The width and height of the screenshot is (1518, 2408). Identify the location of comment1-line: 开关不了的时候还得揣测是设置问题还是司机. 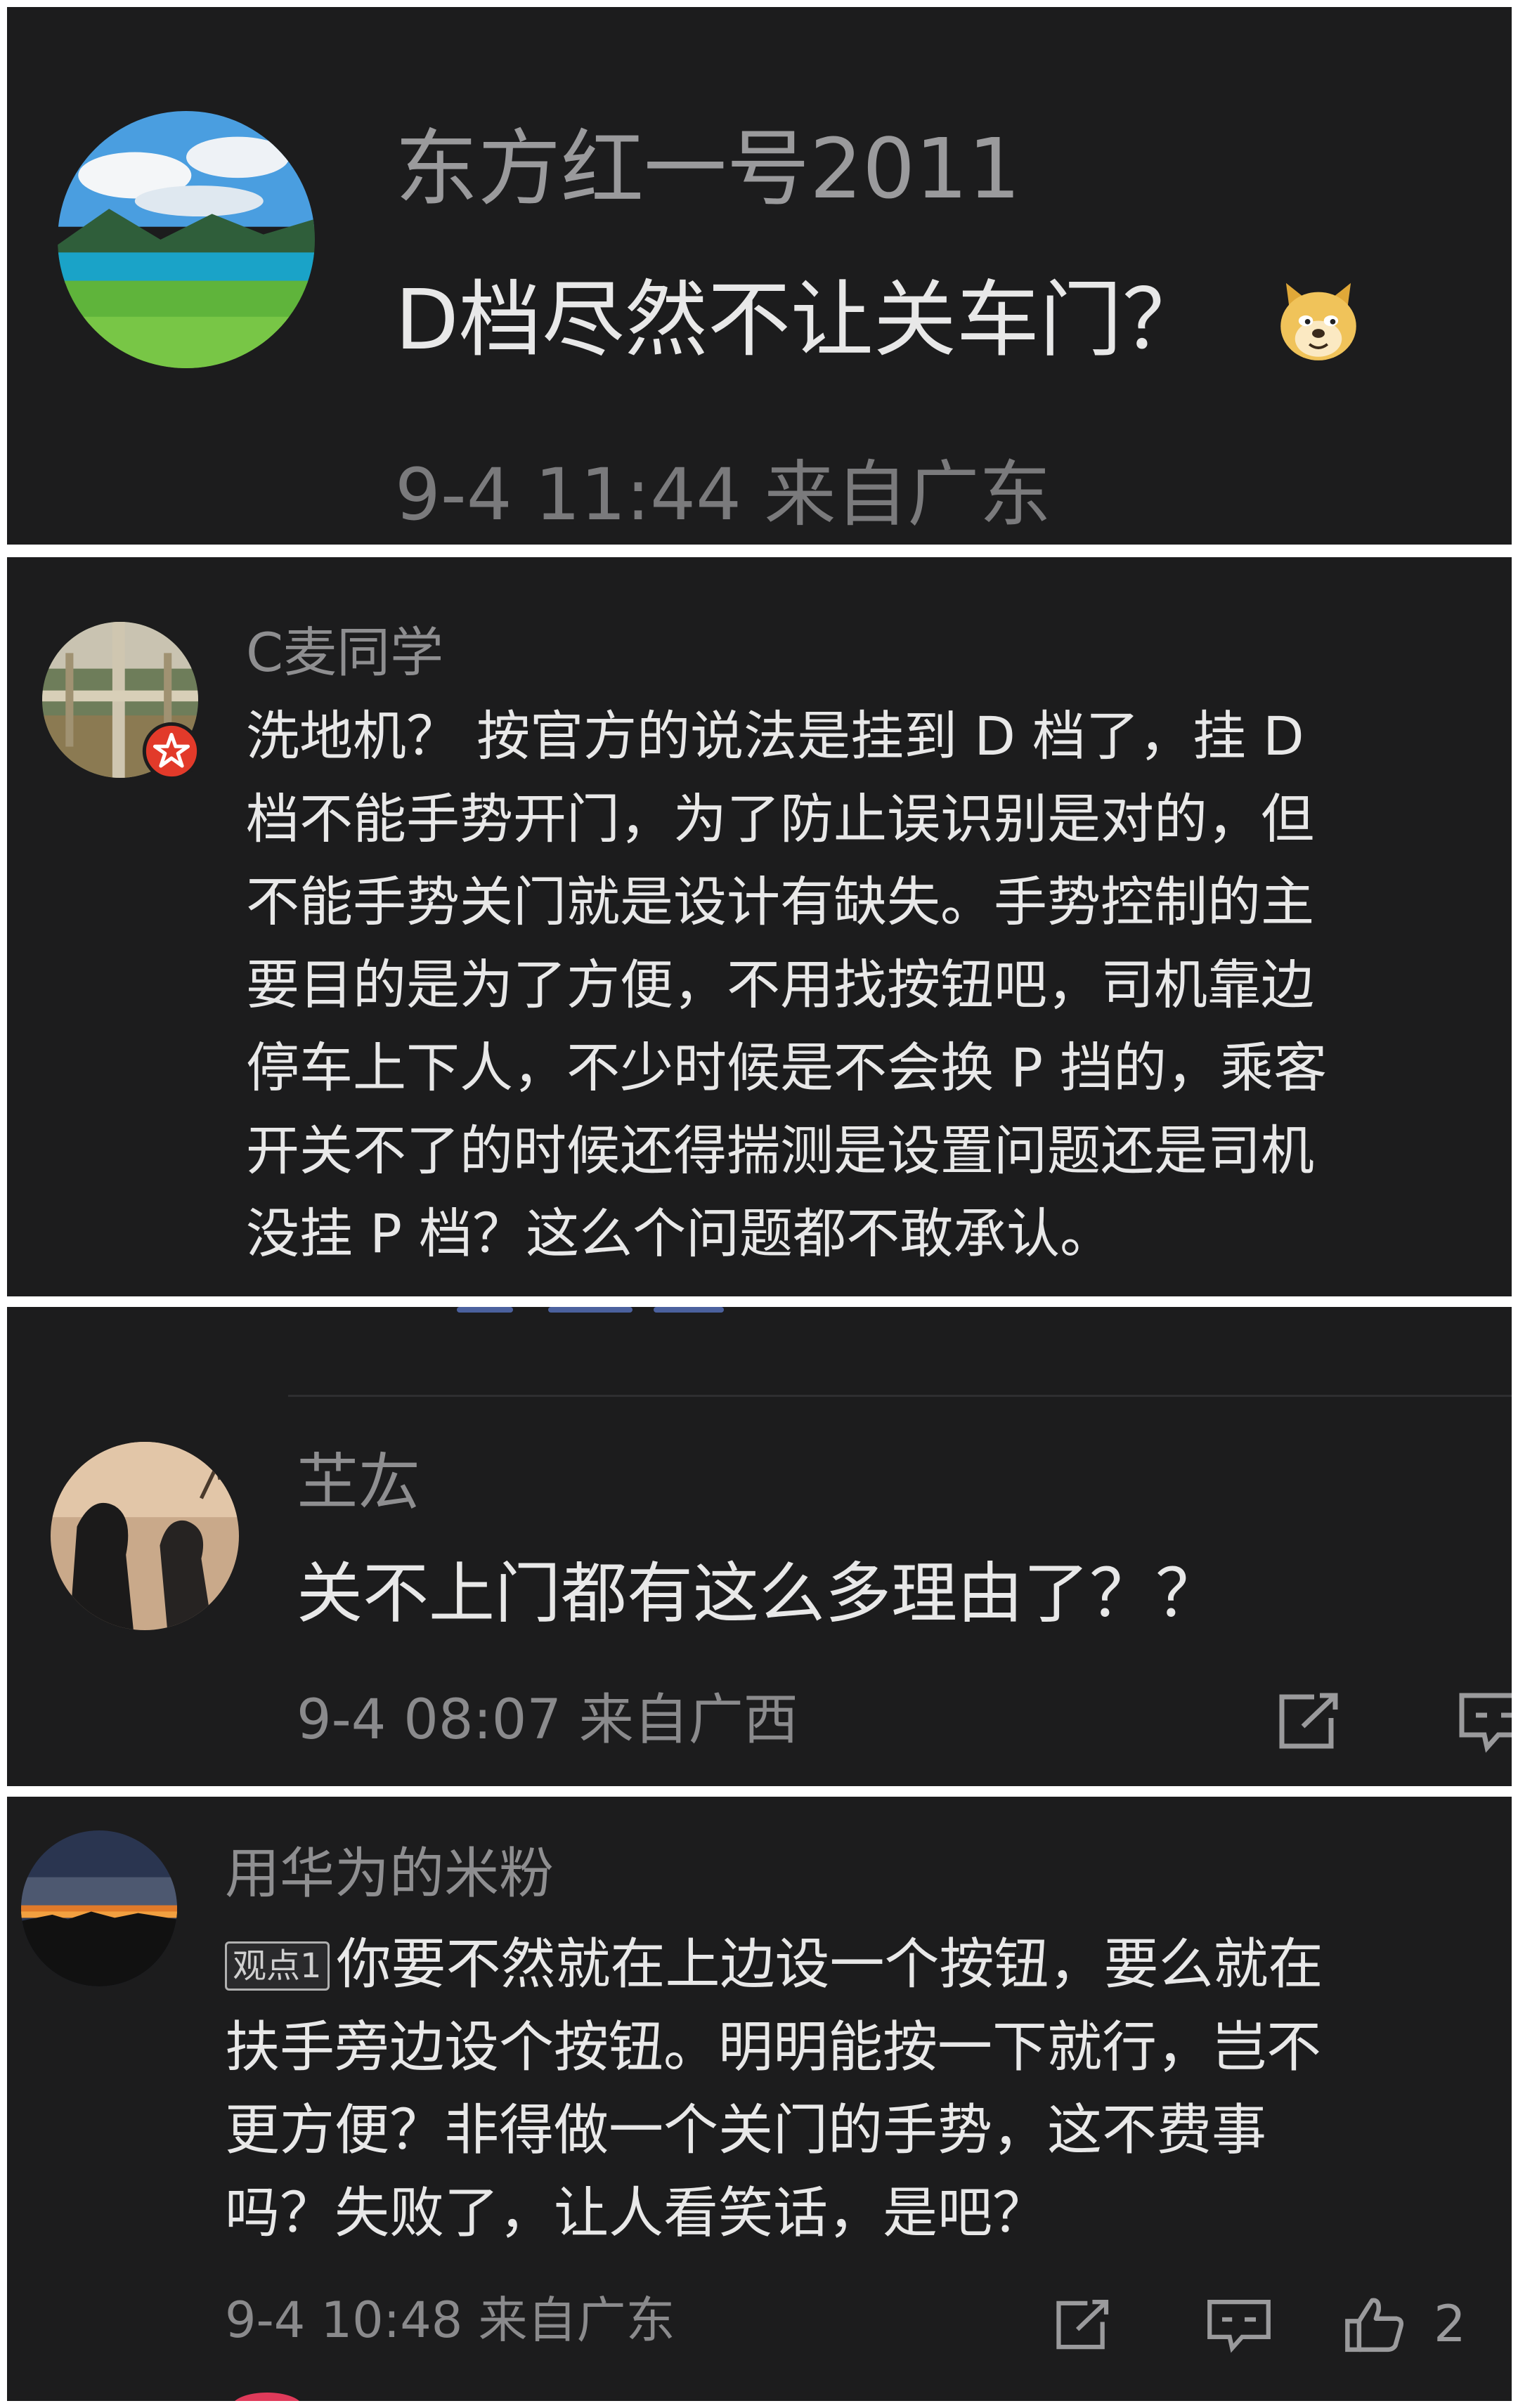
(780, 1150).